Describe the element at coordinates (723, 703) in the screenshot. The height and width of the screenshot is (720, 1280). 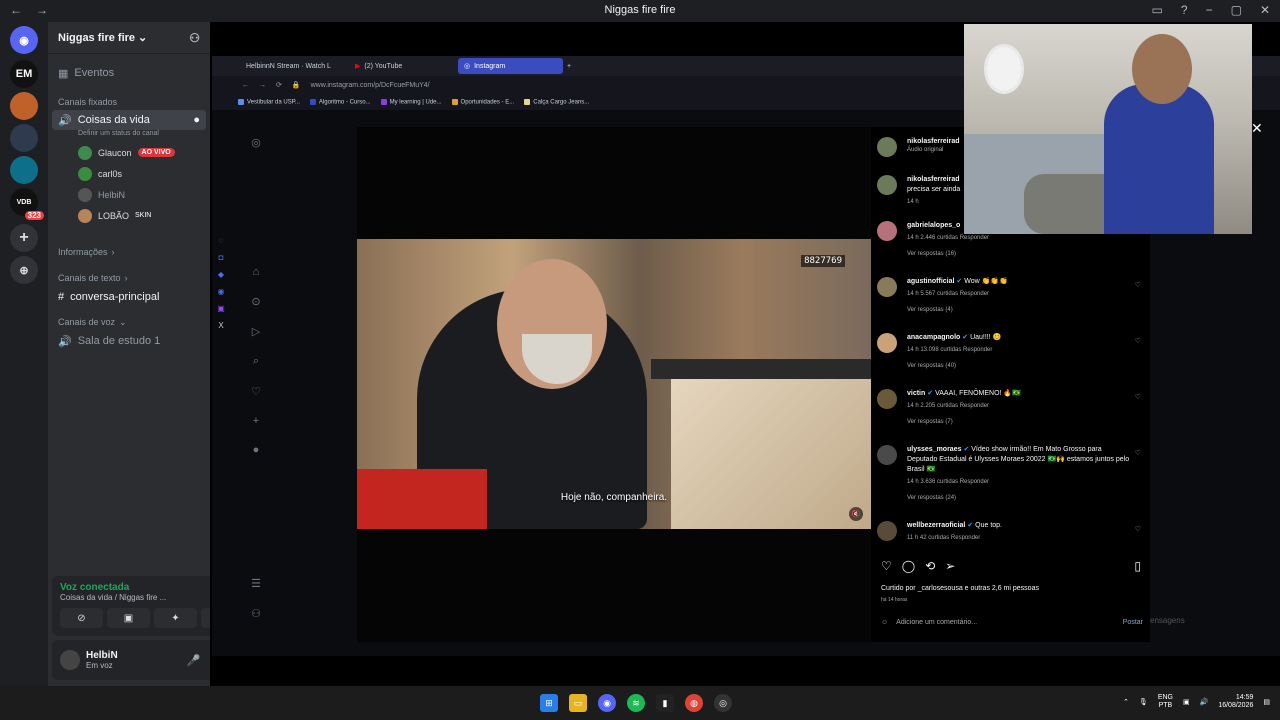
I see `steam-icon: ◎` at that location.